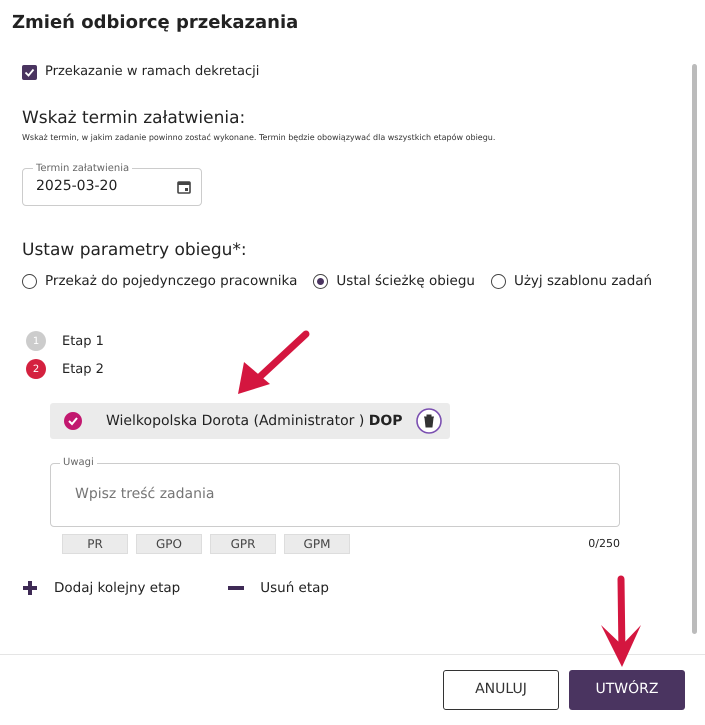 The width and height of the screenshot is (705, 725). What do you see at coordinates (627, 690) in the screenshot?
I see `create-button: UTWÓRZ` at bounding box center [627, 690].